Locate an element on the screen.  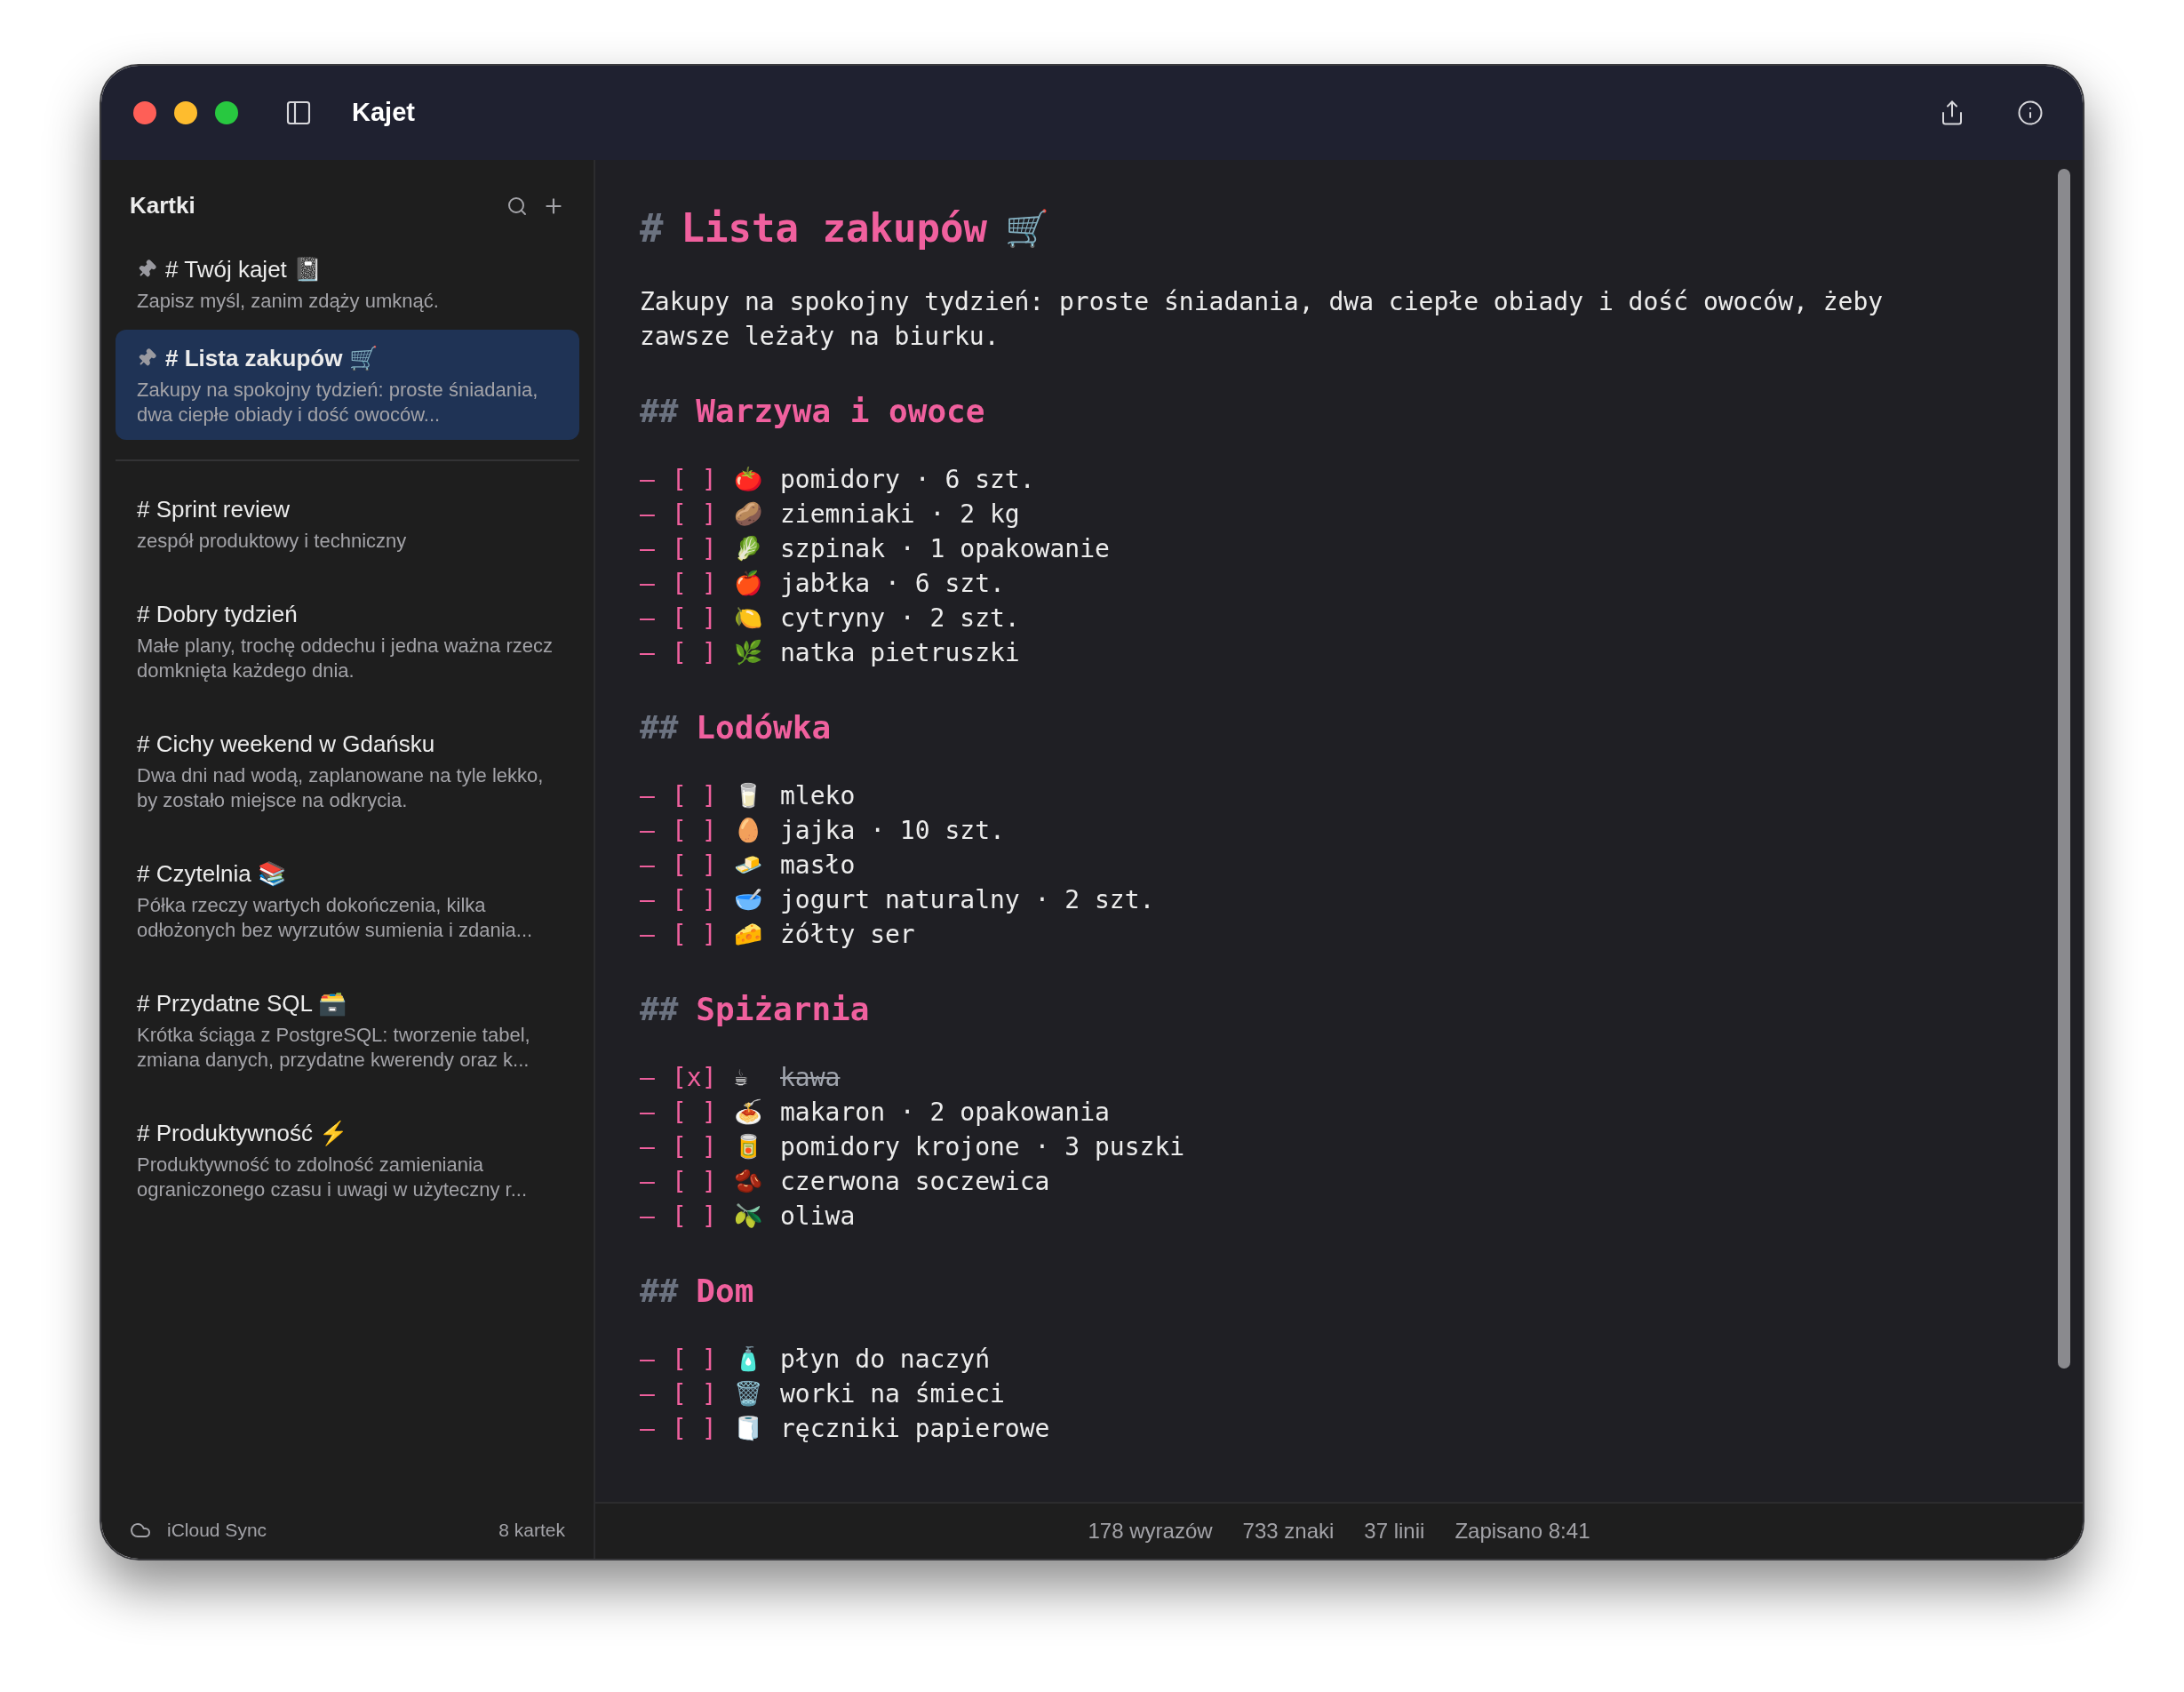
item-emoji: 🧴 is located at coordinates (748, 1359).